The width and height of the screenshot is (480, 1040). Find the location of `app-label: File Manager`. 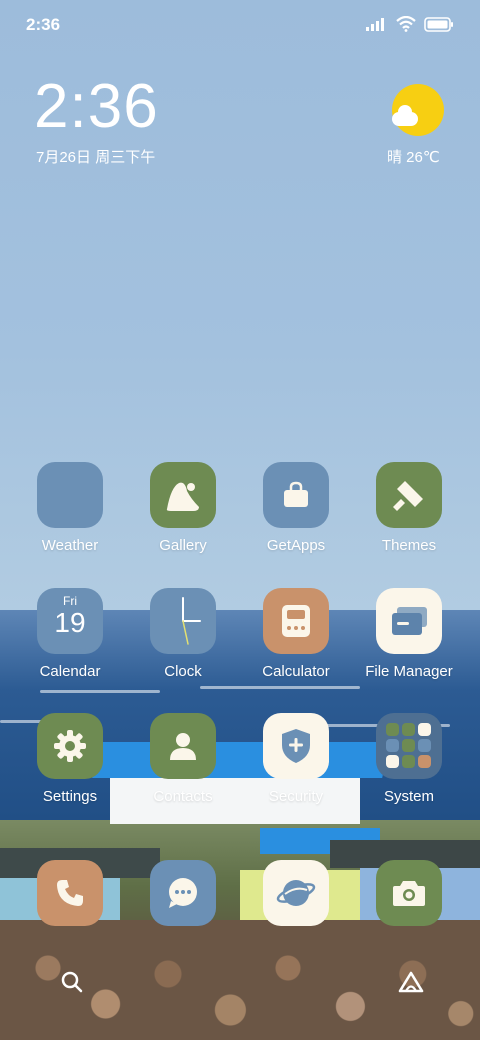

app-label: File Manager is located at coordinates (409, 671).